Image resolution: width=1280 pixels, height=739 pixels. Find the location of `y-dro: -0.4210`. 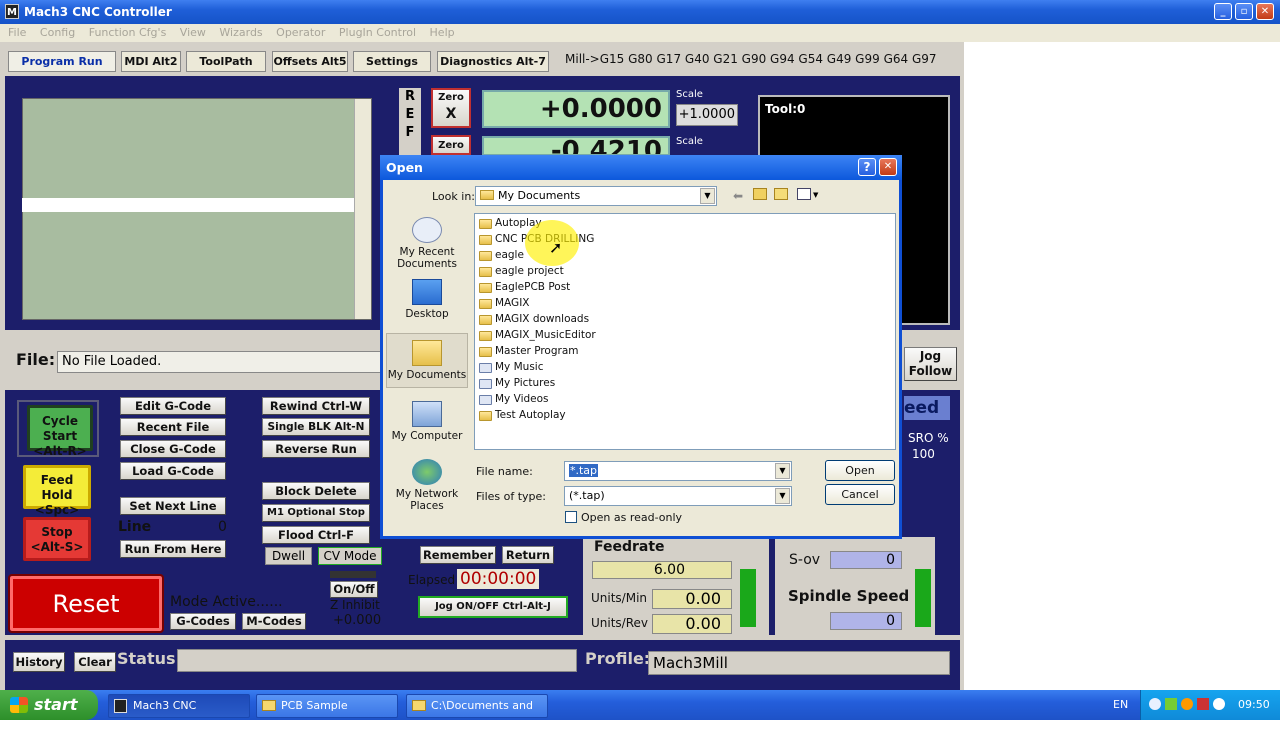

y-dro: -0.4210 is located at coordinates (576, 146).